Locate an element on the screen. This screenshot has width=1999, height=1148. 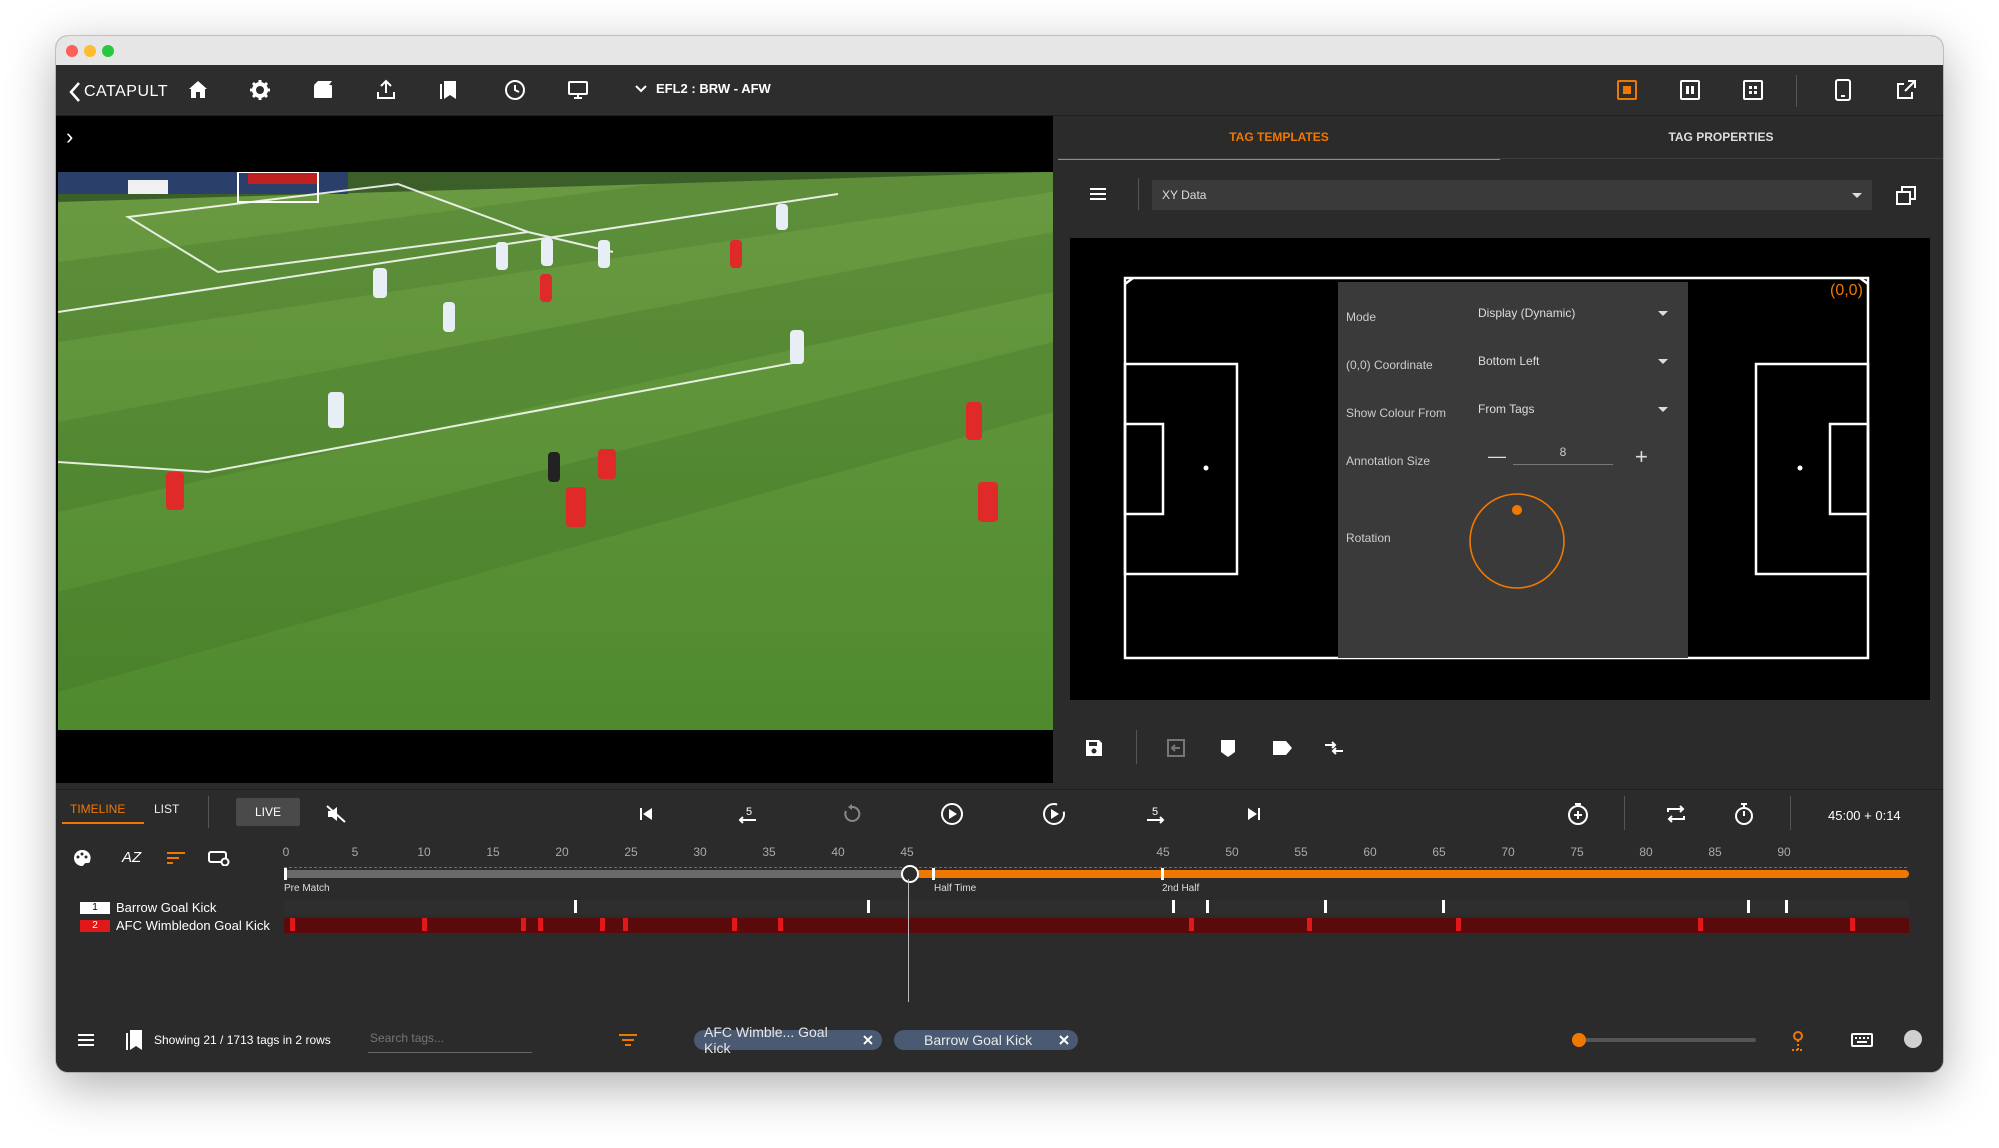
filter-chip-afc-wimbledon: AFC Wimble... Goal Kick is located at coordinates (788, 1040).